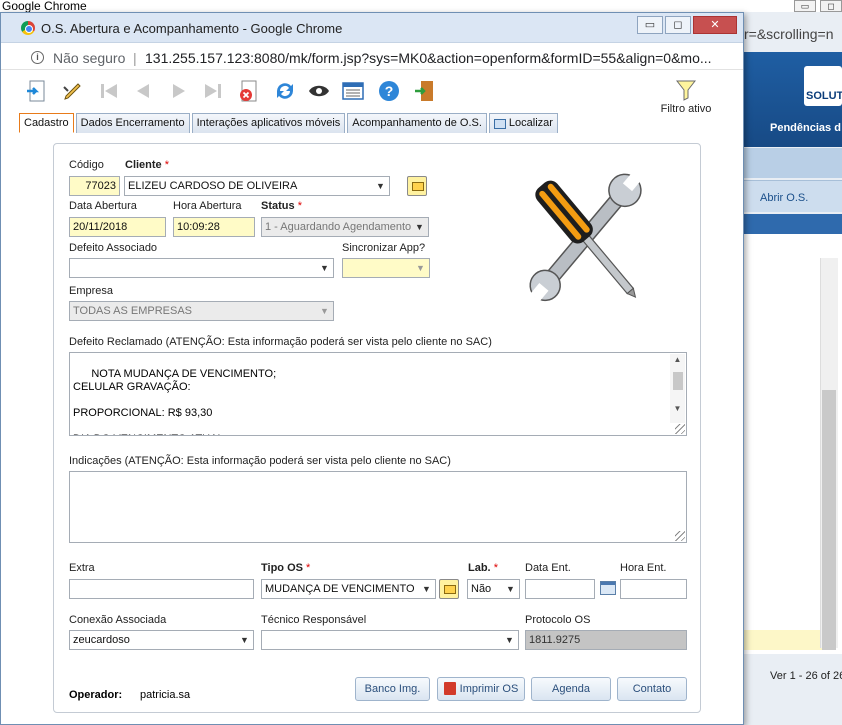 This screenshot has height=725, width=842. Describe the element at coordinates (147, 165) in the screenshot. I see `cliente-label: Cliente *` at that location.